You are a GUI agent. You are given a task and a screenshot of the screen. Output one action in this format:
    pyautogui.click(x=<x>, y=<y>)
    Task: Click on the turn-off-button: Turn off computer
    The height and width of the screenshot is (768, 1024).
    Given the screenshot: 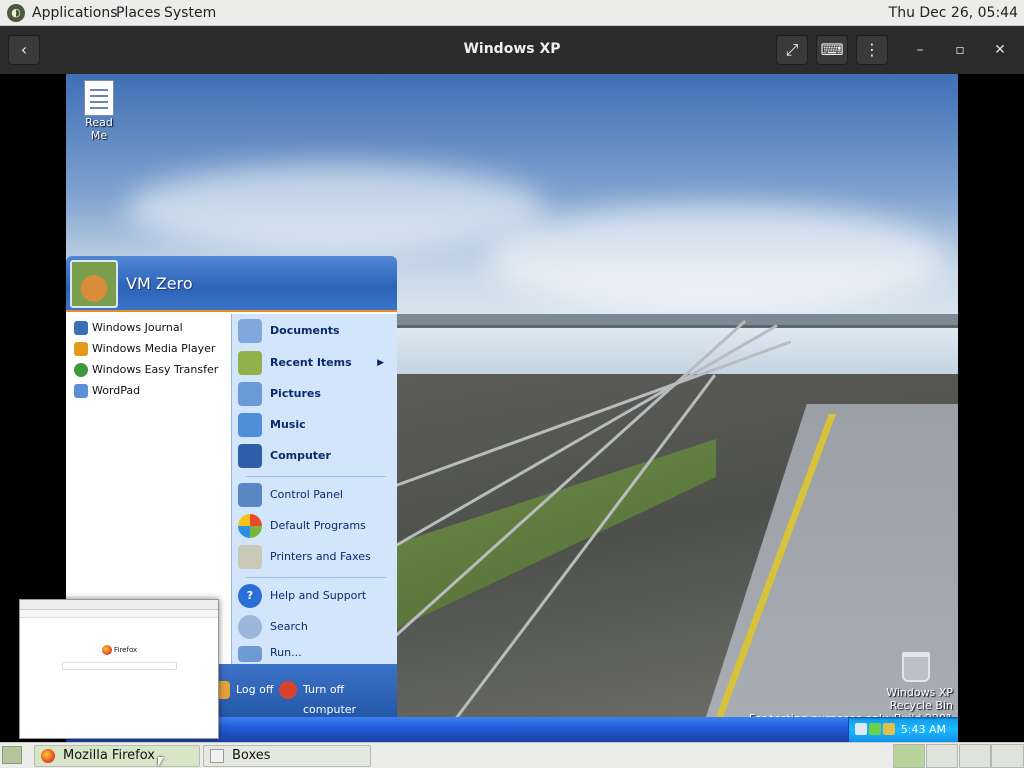 What is the action you would take?
    pyautogui.click(x=338, y=698)
    